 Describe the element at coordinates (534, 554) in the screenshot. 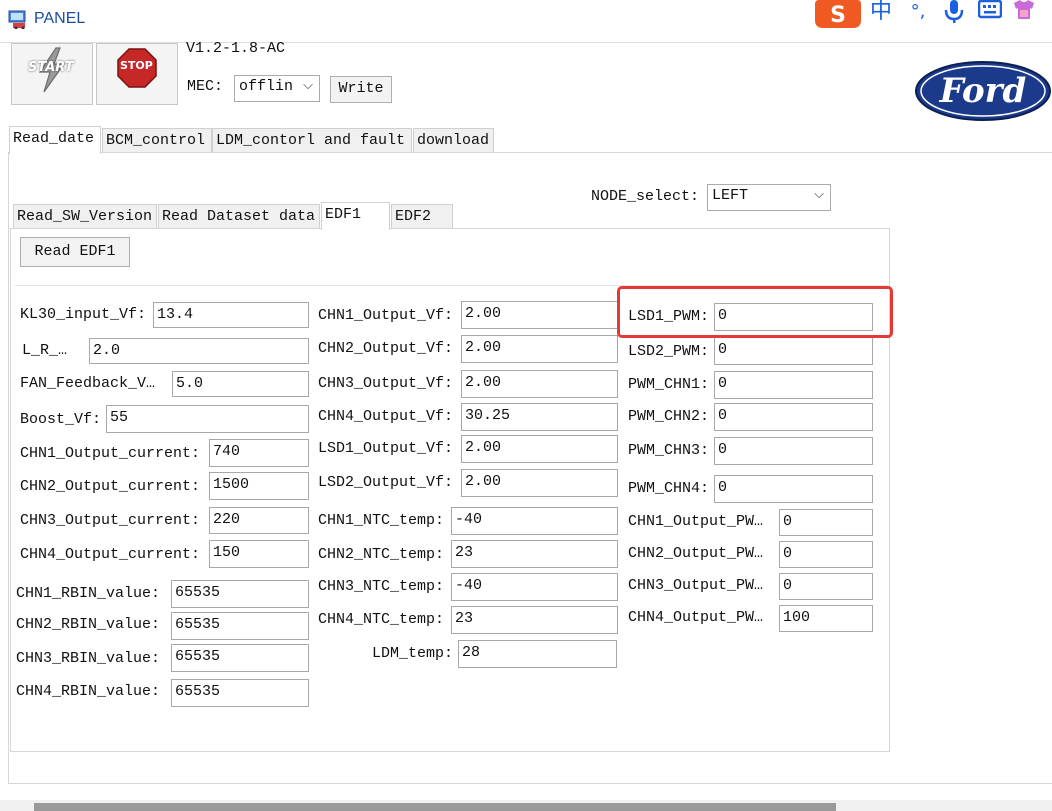

I see `chn2-ntc-temp-field: 23` at that location.